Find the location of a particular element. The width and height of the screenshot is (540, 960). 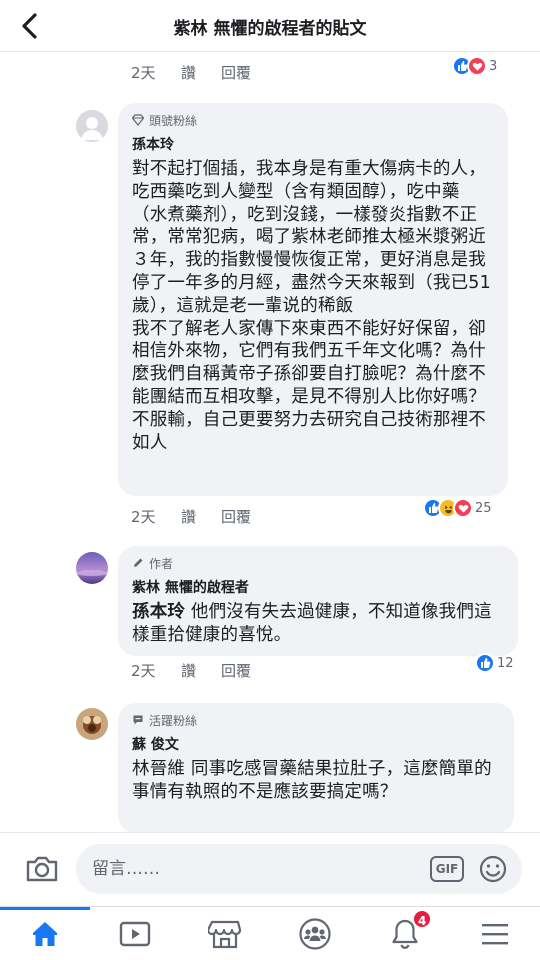

reaction-count: 12 is located at coordinates (505, 663).